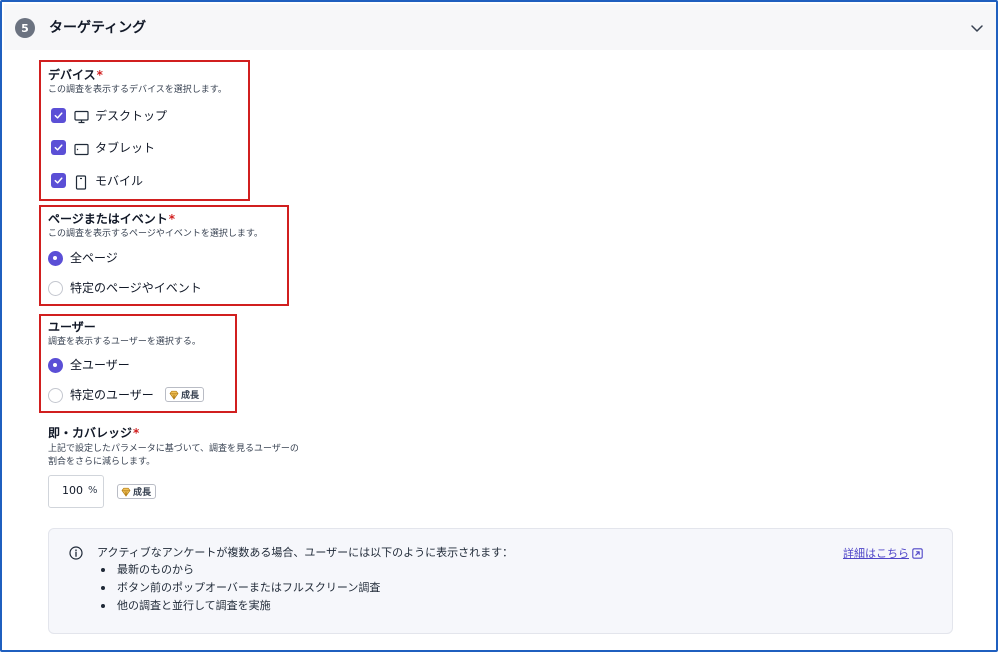 The height and width of the screenshot is (652, 998). What do you see at coordinates (883, 553) in the screenshot?
I see `learn-more-link: 詳細はこちら` at bounding box center [883, 553].